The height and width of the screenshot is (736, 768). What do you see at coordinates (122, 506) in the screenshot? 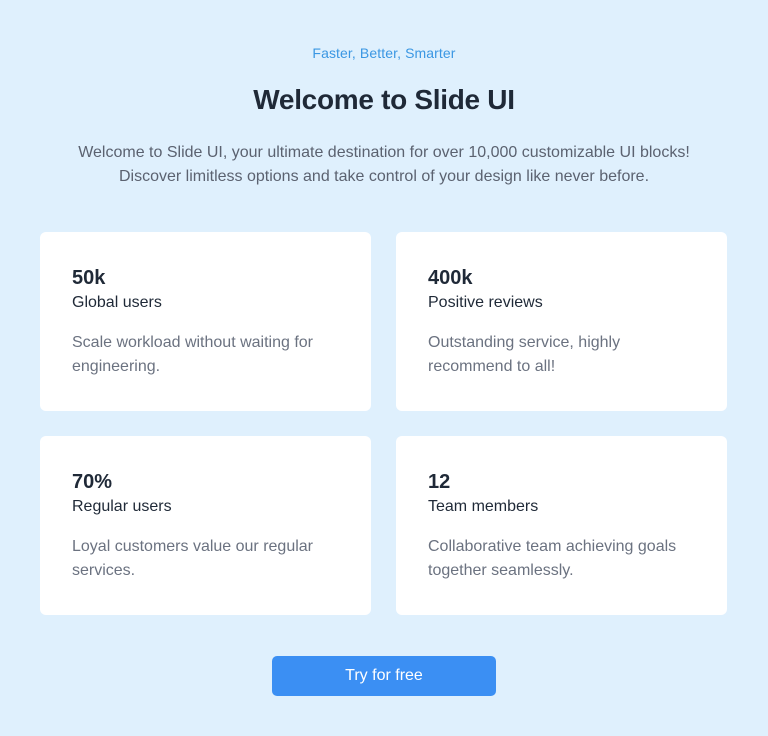
I see `stat-label: Regular users` at bounding box center [122, 506].